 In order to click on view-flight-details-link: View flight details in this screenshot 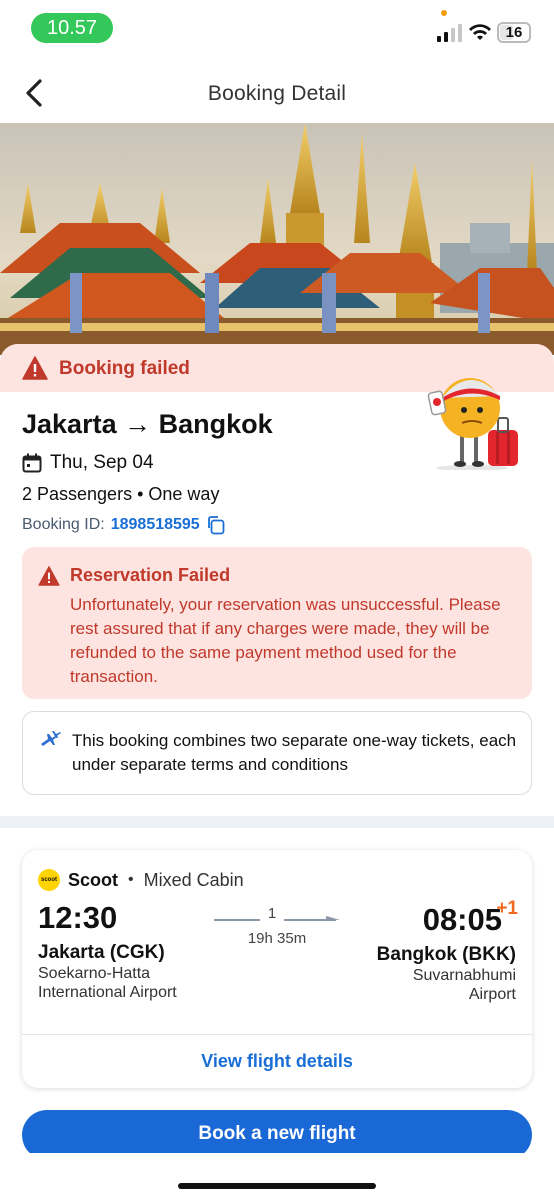, I will do `click(277, 1061)`.